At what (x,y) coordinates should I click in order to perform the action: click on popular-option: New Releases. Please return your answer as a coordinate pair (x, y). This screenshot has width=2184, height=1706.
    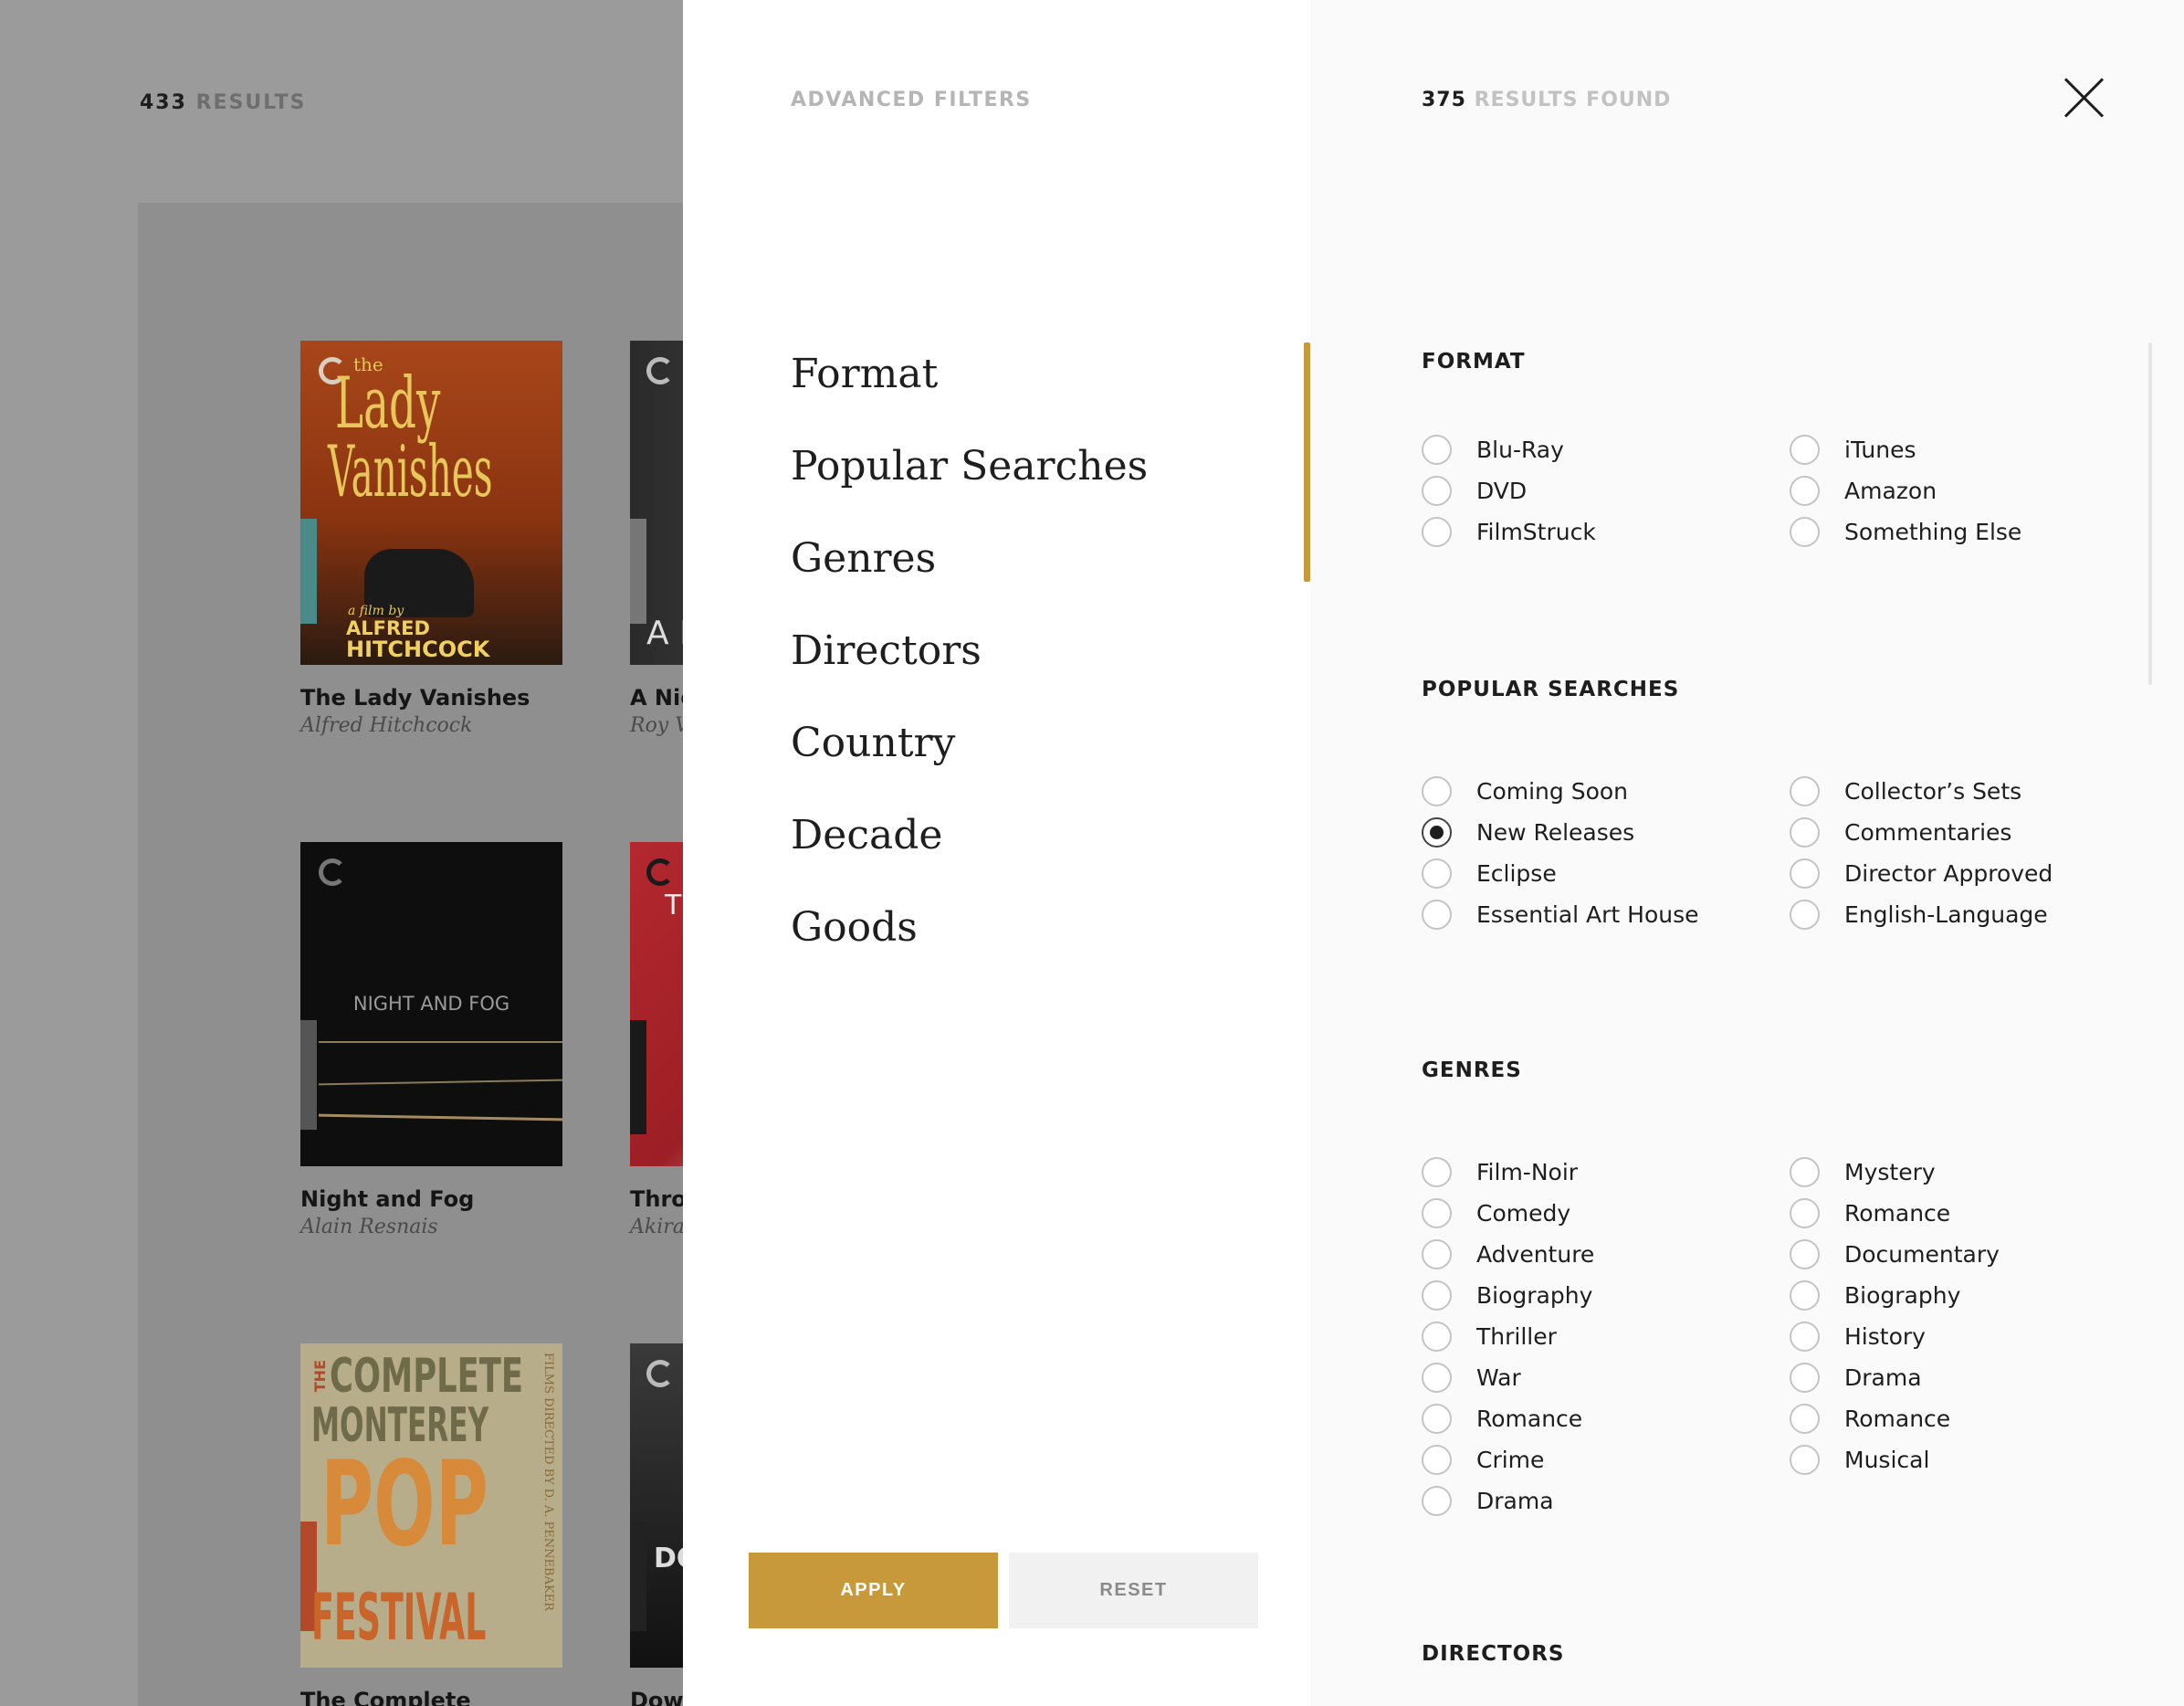
    Looking at the image, I should click on (1528, 832).